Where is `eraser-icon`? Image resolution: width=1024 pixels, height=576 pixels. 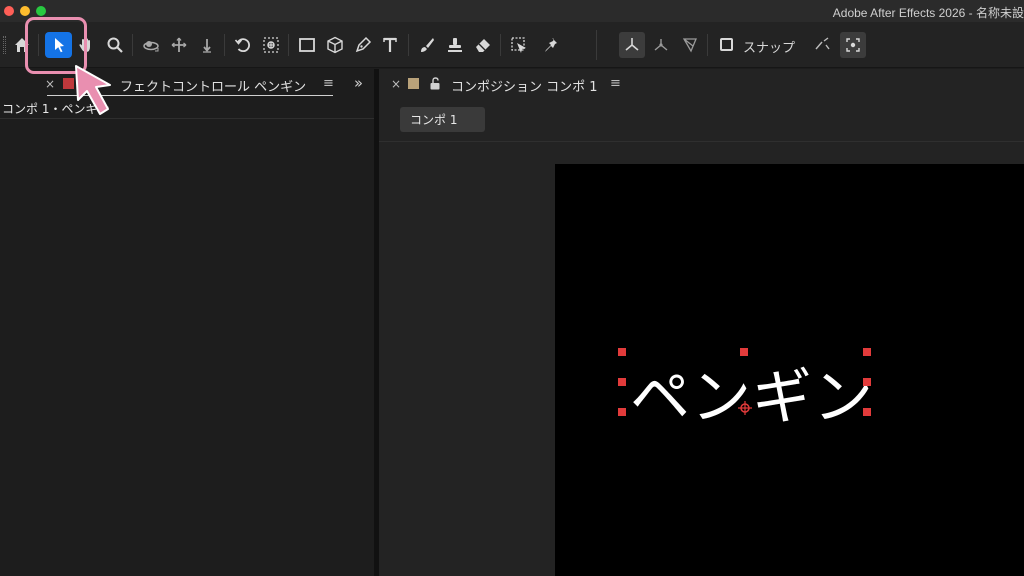 eraser-icon is located at coordinates (483, 45).